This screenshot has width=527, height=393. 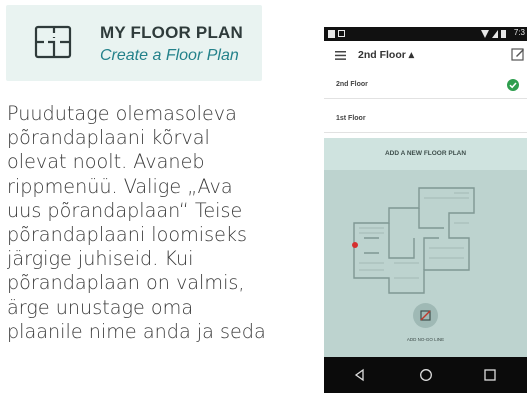 I want to click on battery-icon, so click(x=503, y=34).